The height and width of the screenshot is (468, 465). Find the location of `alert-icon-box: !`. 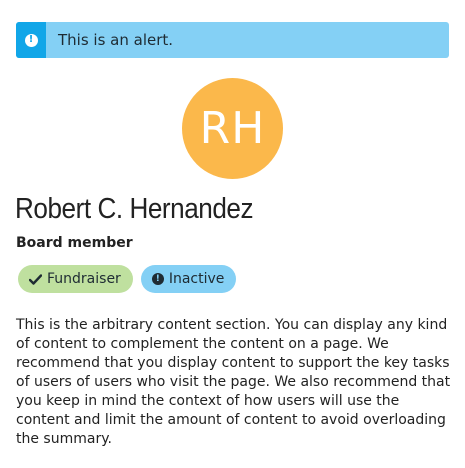

alert-icon-box: ! is located at coordinates (31, 40).